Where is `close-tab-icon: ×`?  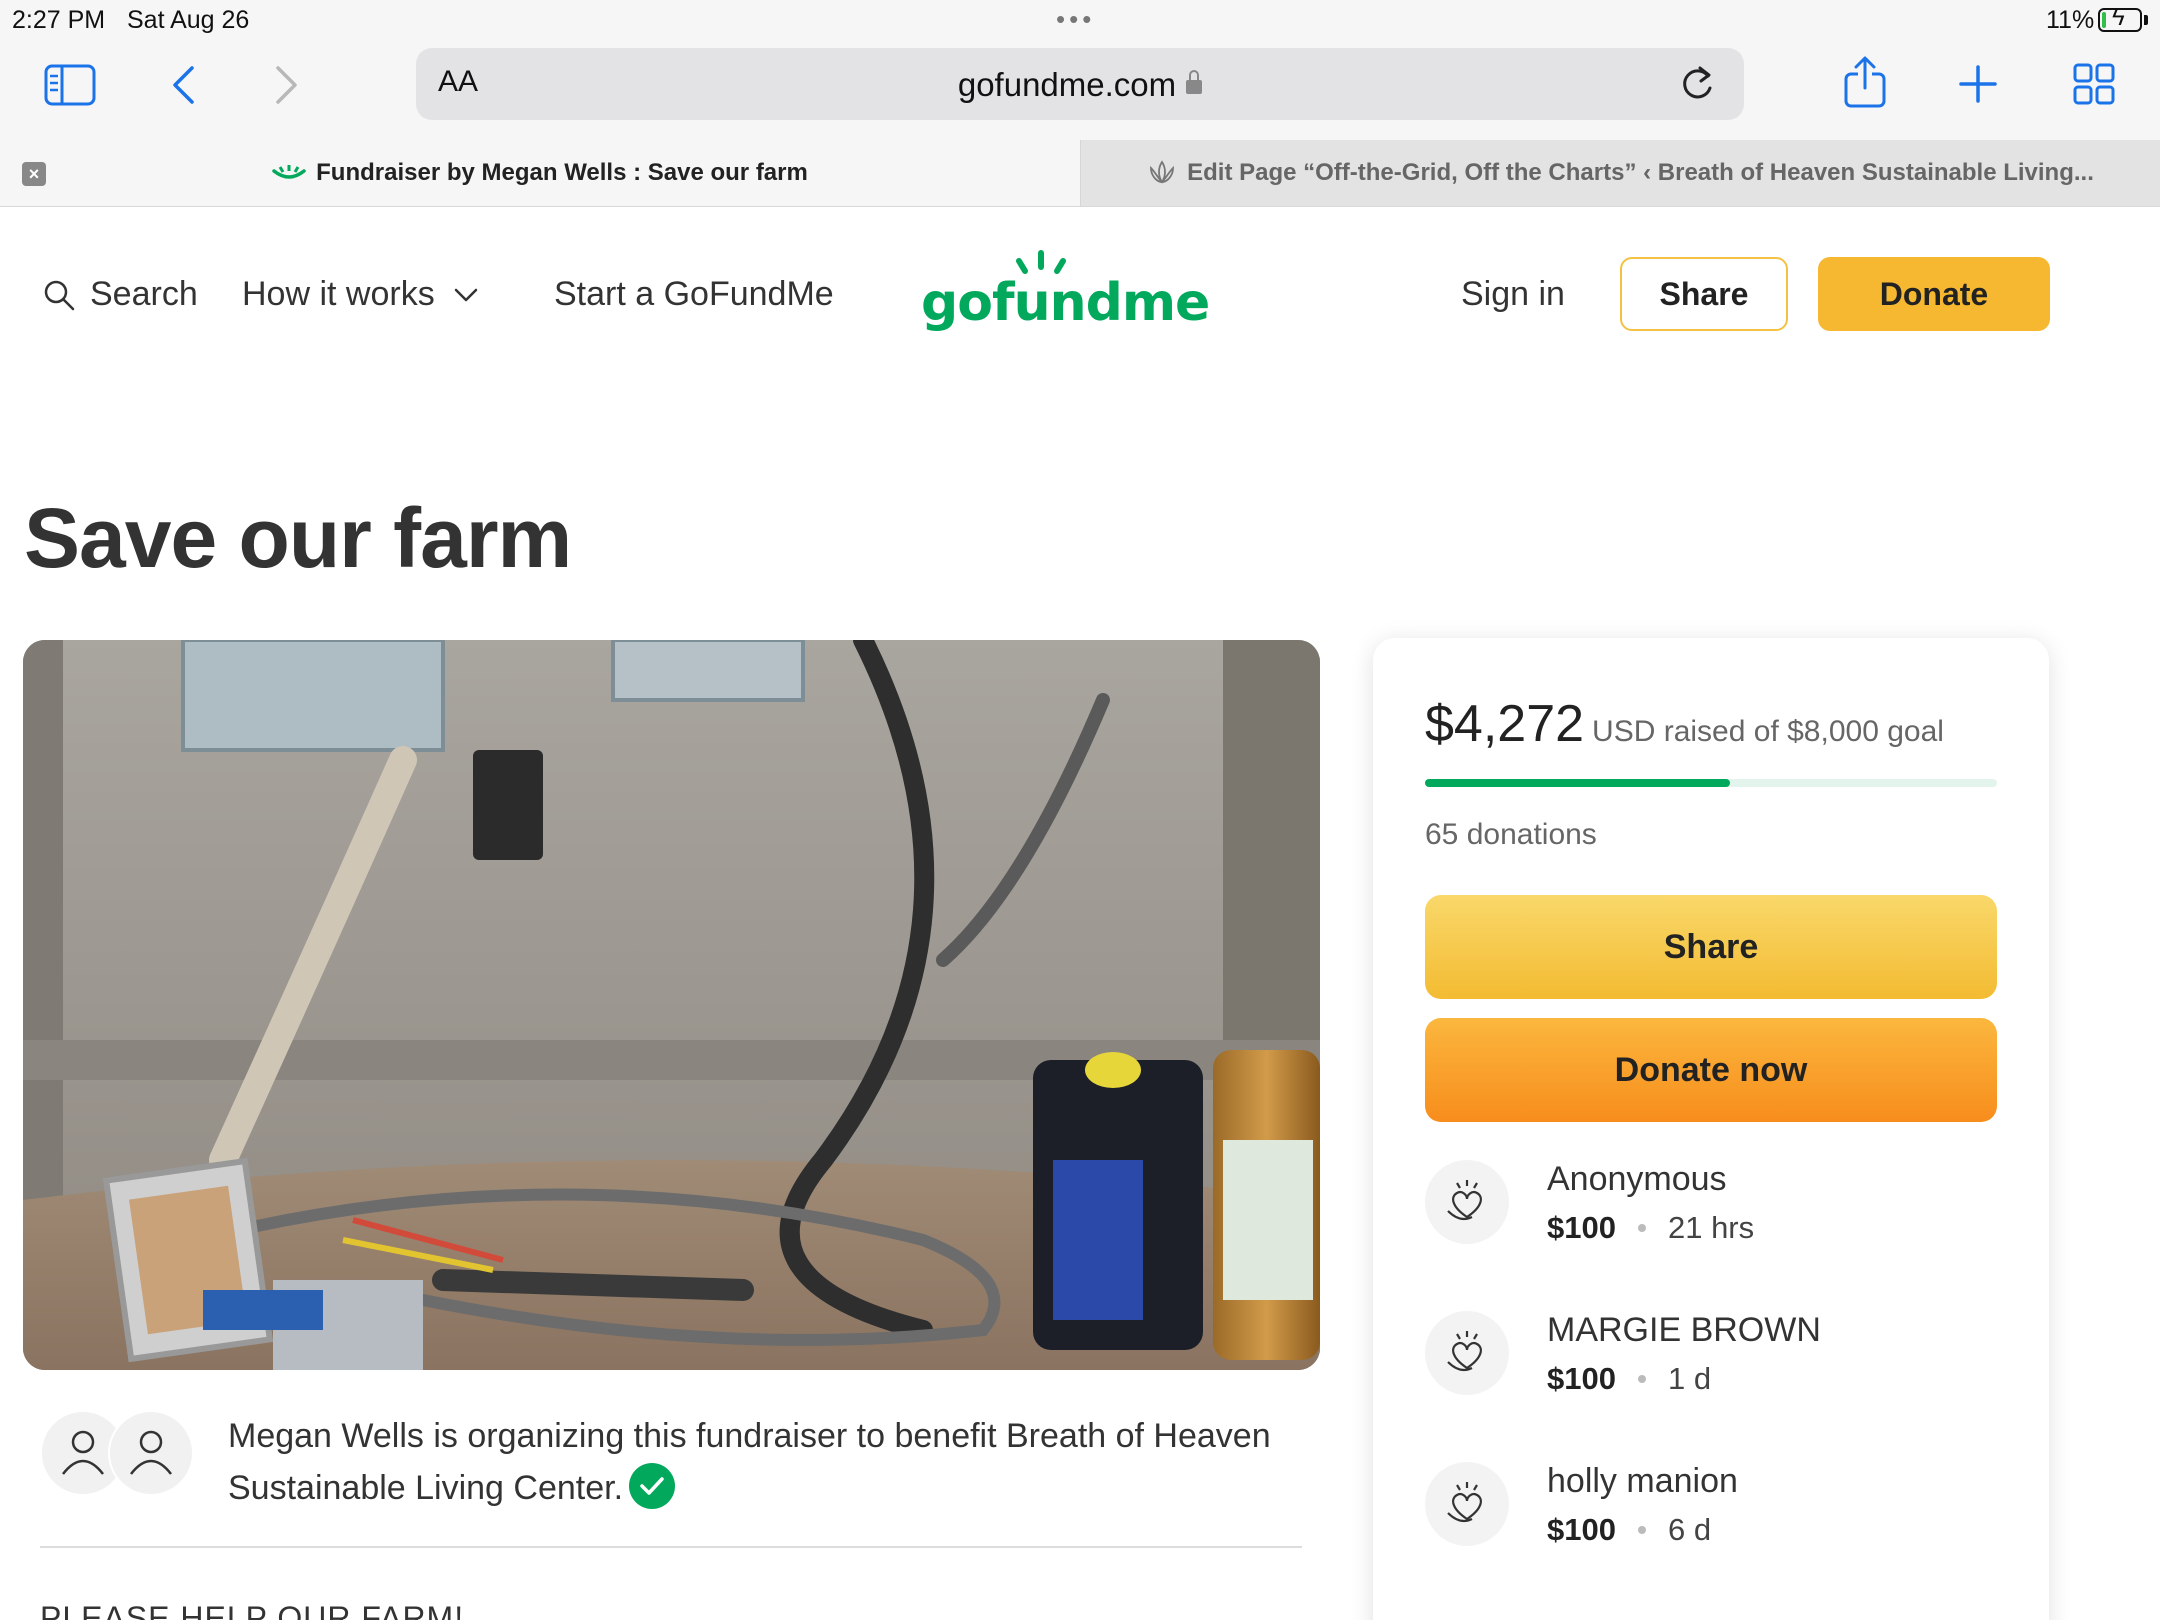 close-tab-icon: × is located at coordinates (34, 174).